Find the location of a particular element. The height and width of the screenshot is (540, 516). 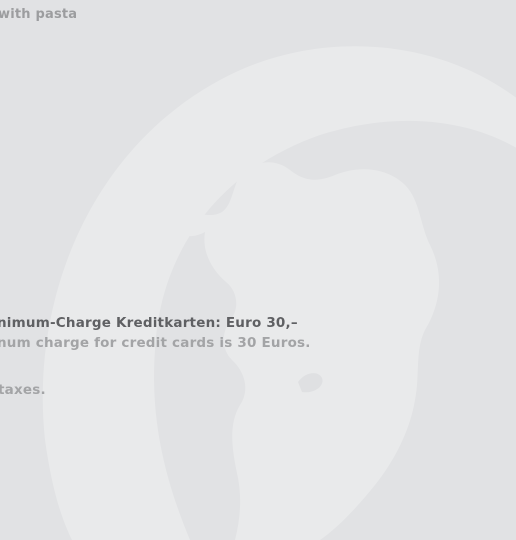

taxes-note: taxes. is located at coordinates (23, 390).